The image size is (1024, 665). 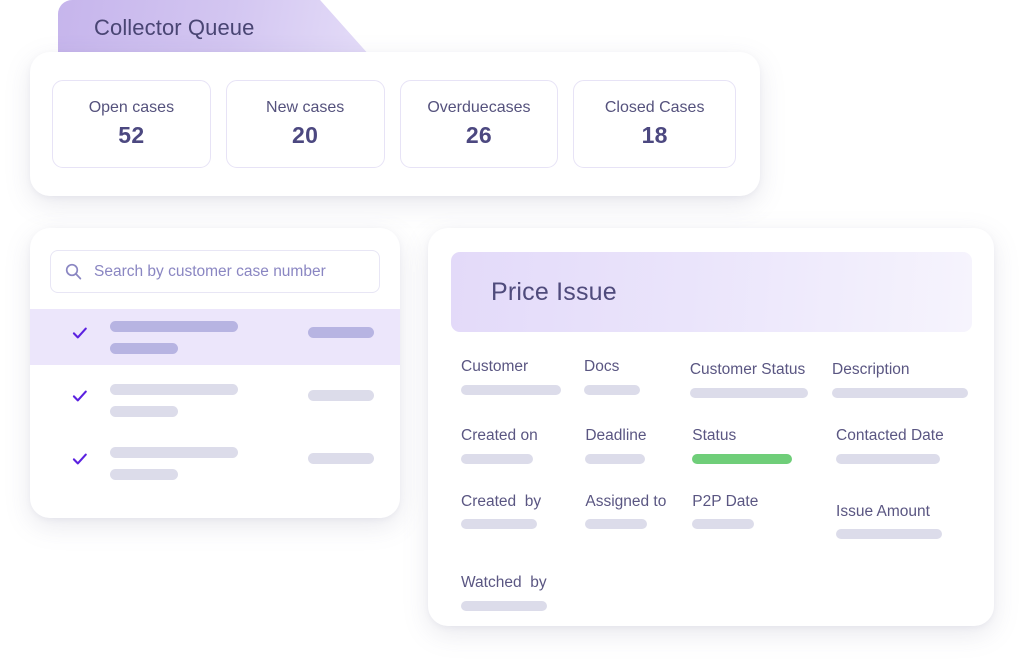 I want to click on field-customer-status-value, so click(x=748, y=392).